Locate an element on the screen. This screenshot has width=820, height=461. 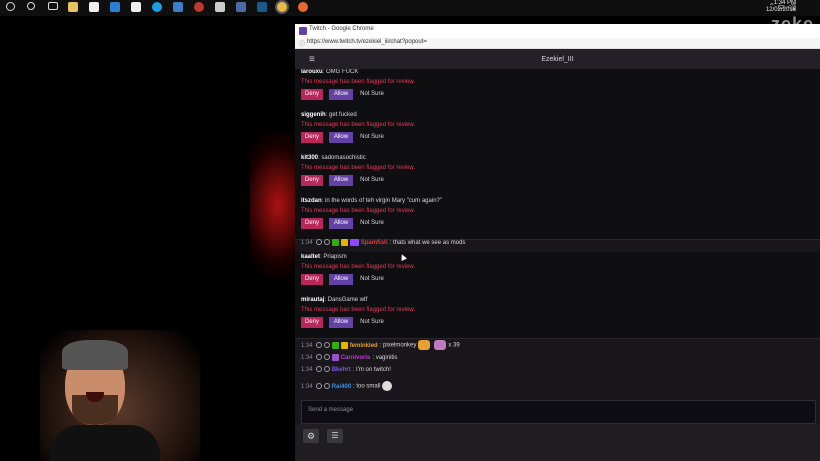
flagged-message-line: larouxu: OMG FUCK is located at coordinates (330, 72).